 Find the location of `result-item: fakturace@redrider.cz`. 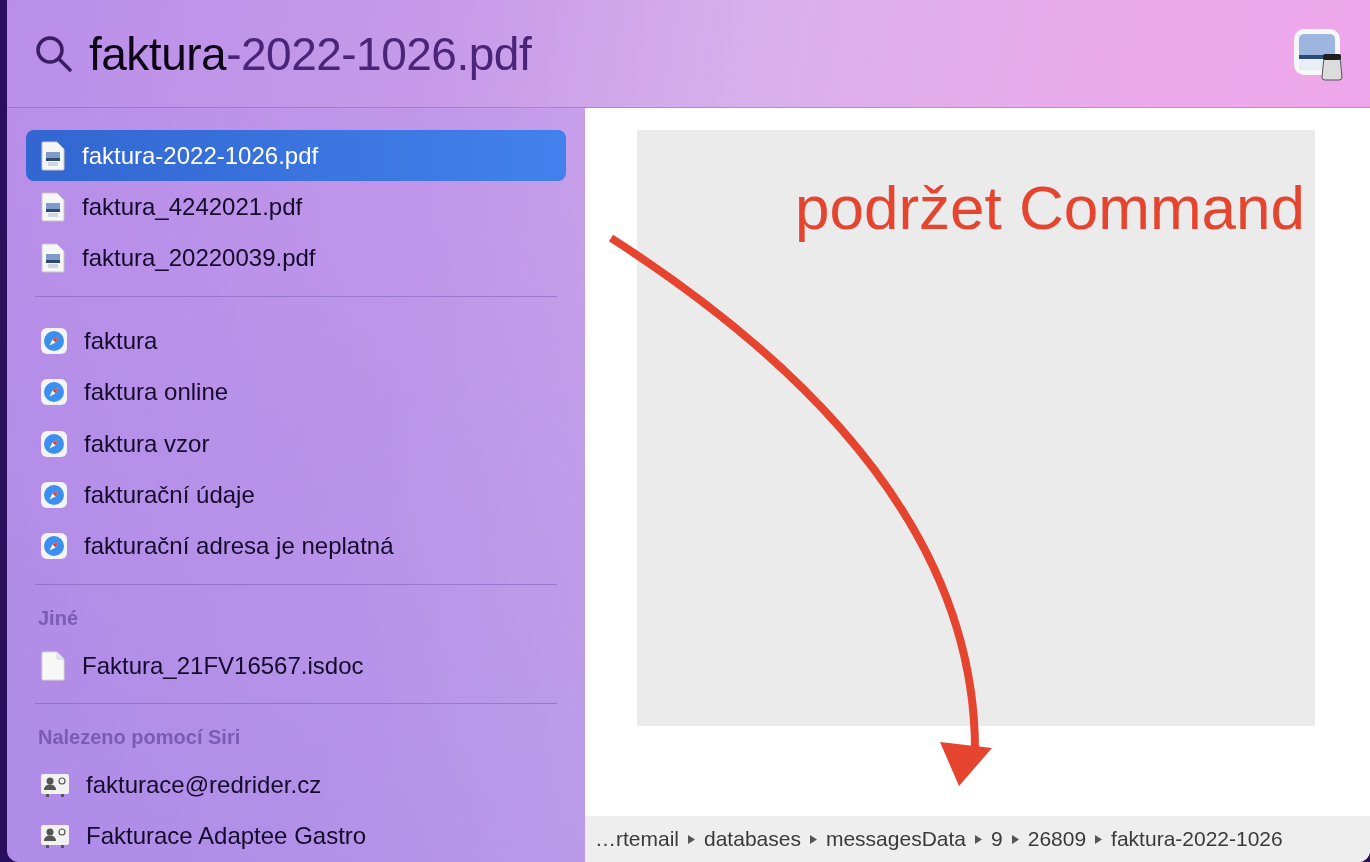

result-item: fakturace@redrider.cz is located at coordinates (296, 785).